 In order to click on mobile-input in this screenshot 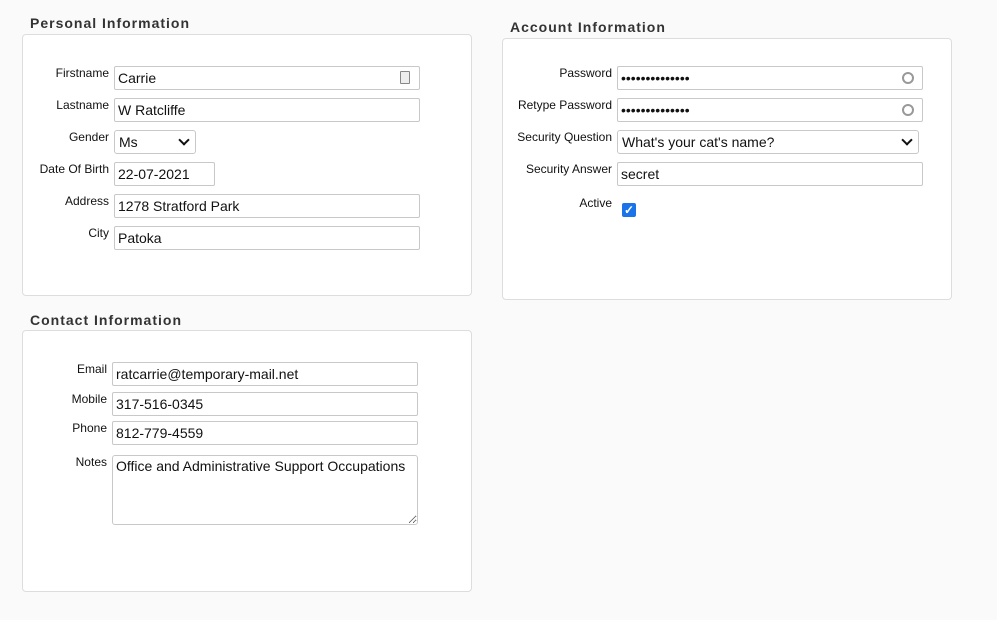, I will do `click(265, 404)`.